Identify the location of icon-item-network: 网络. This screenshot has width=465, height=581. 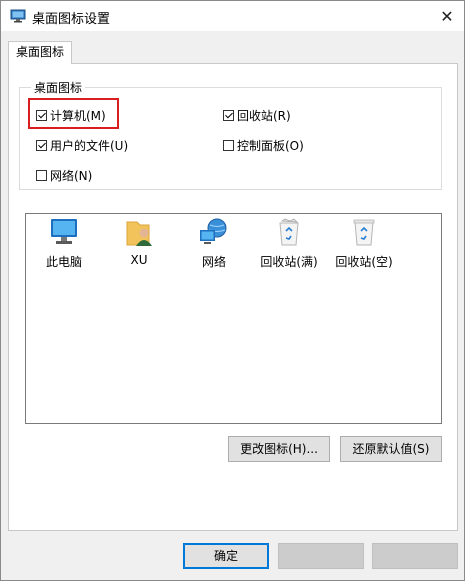
(214, 243).